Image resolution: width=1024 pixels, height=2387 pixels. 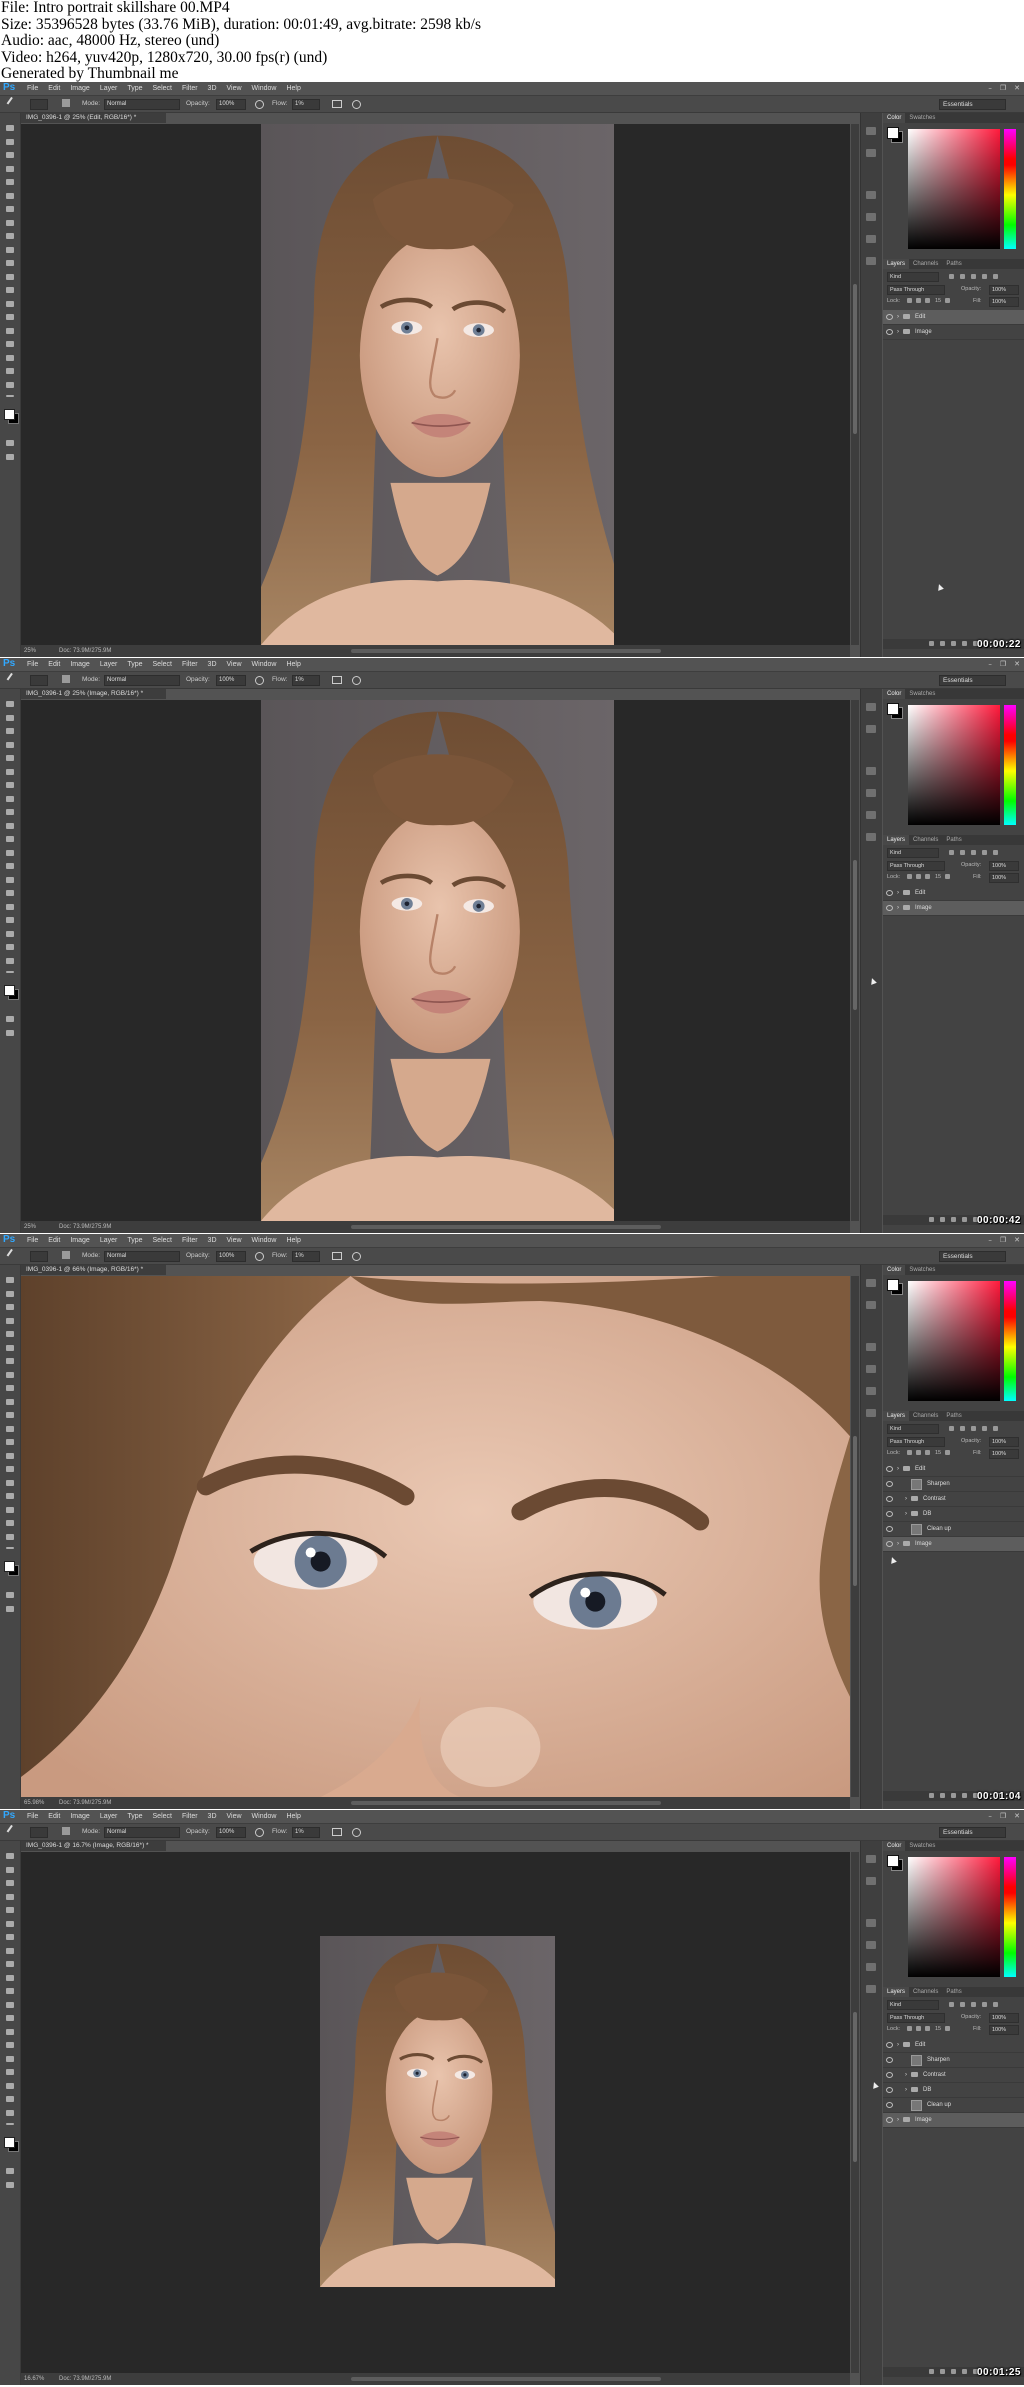 What do you see at coordinates (871, 729) in the screenshot?
I see `play-icon` at bounding box center [871, 729].